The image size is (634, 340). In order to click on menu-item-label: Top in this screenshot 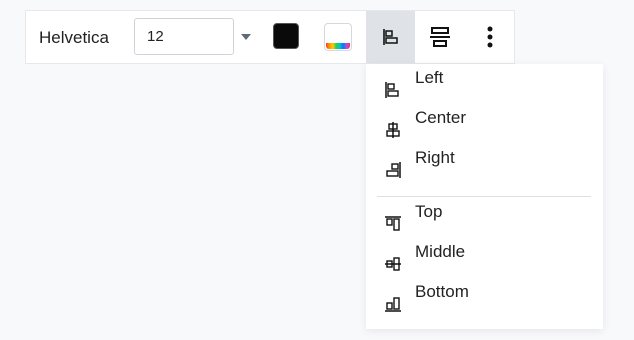, I will do `click(429, 211)`.